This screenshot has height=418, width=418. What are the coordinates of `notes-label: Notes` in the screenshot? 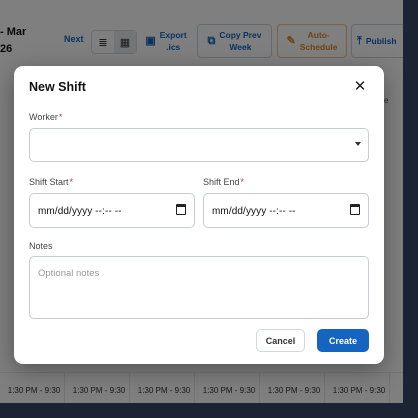 It's located at (41, 246).